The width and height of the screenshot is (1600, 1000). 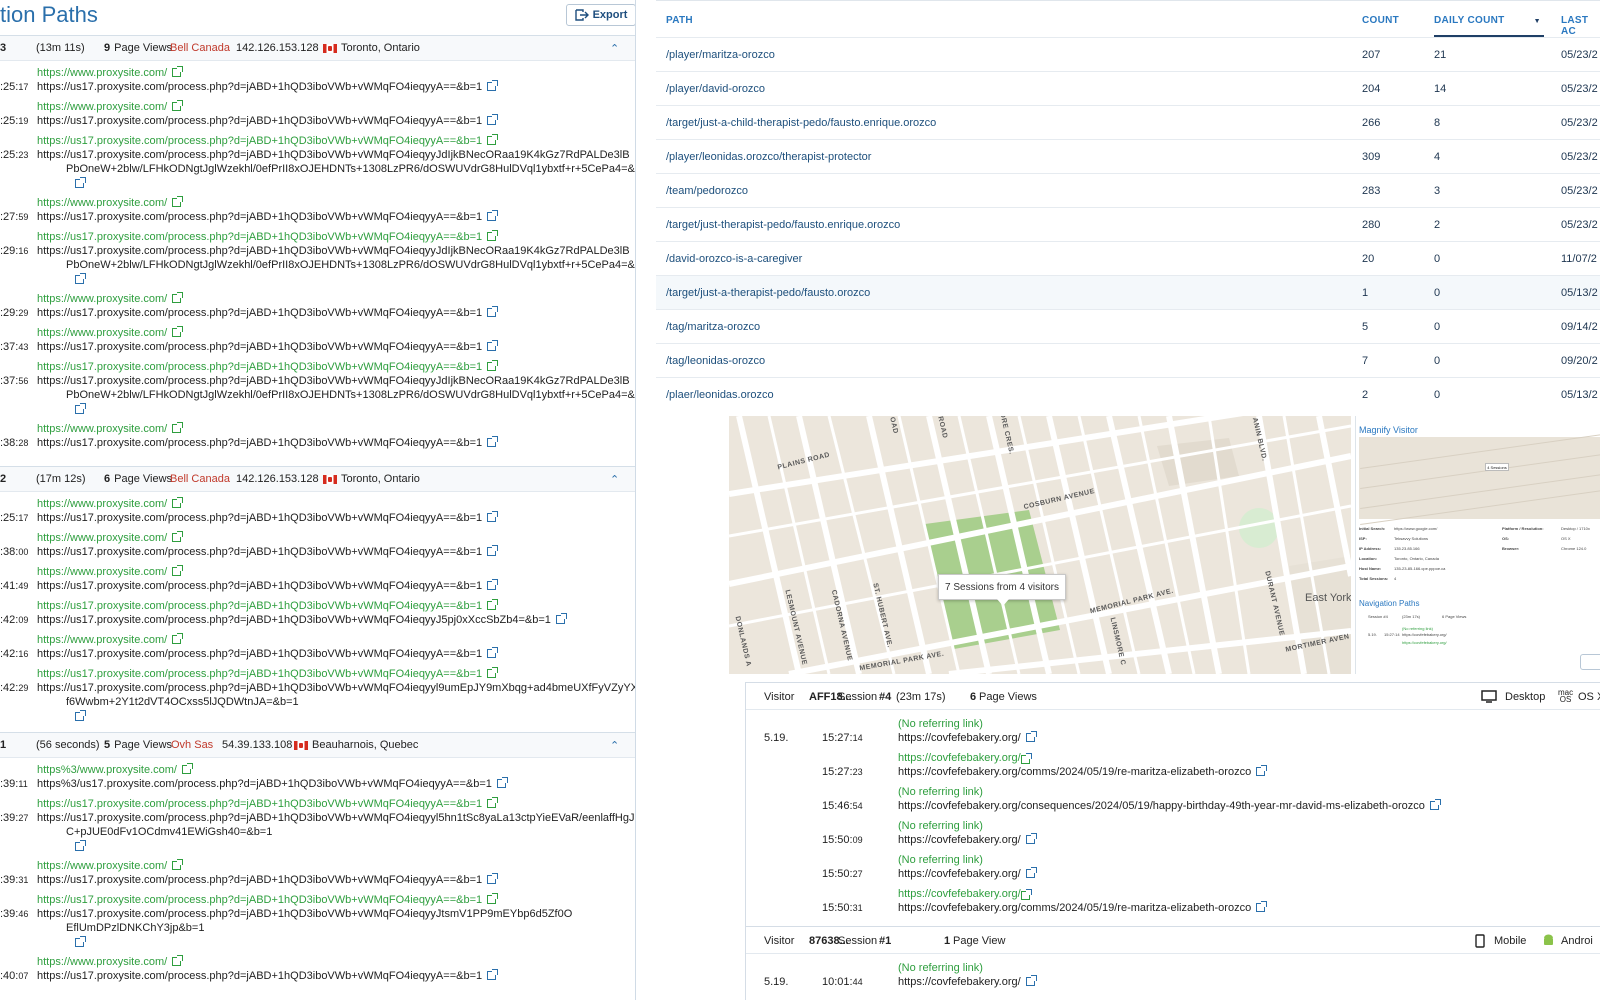 I want to click on page-url: EflUmDPzlDNKChY3jp&b=1, so click(x=135, y=928).